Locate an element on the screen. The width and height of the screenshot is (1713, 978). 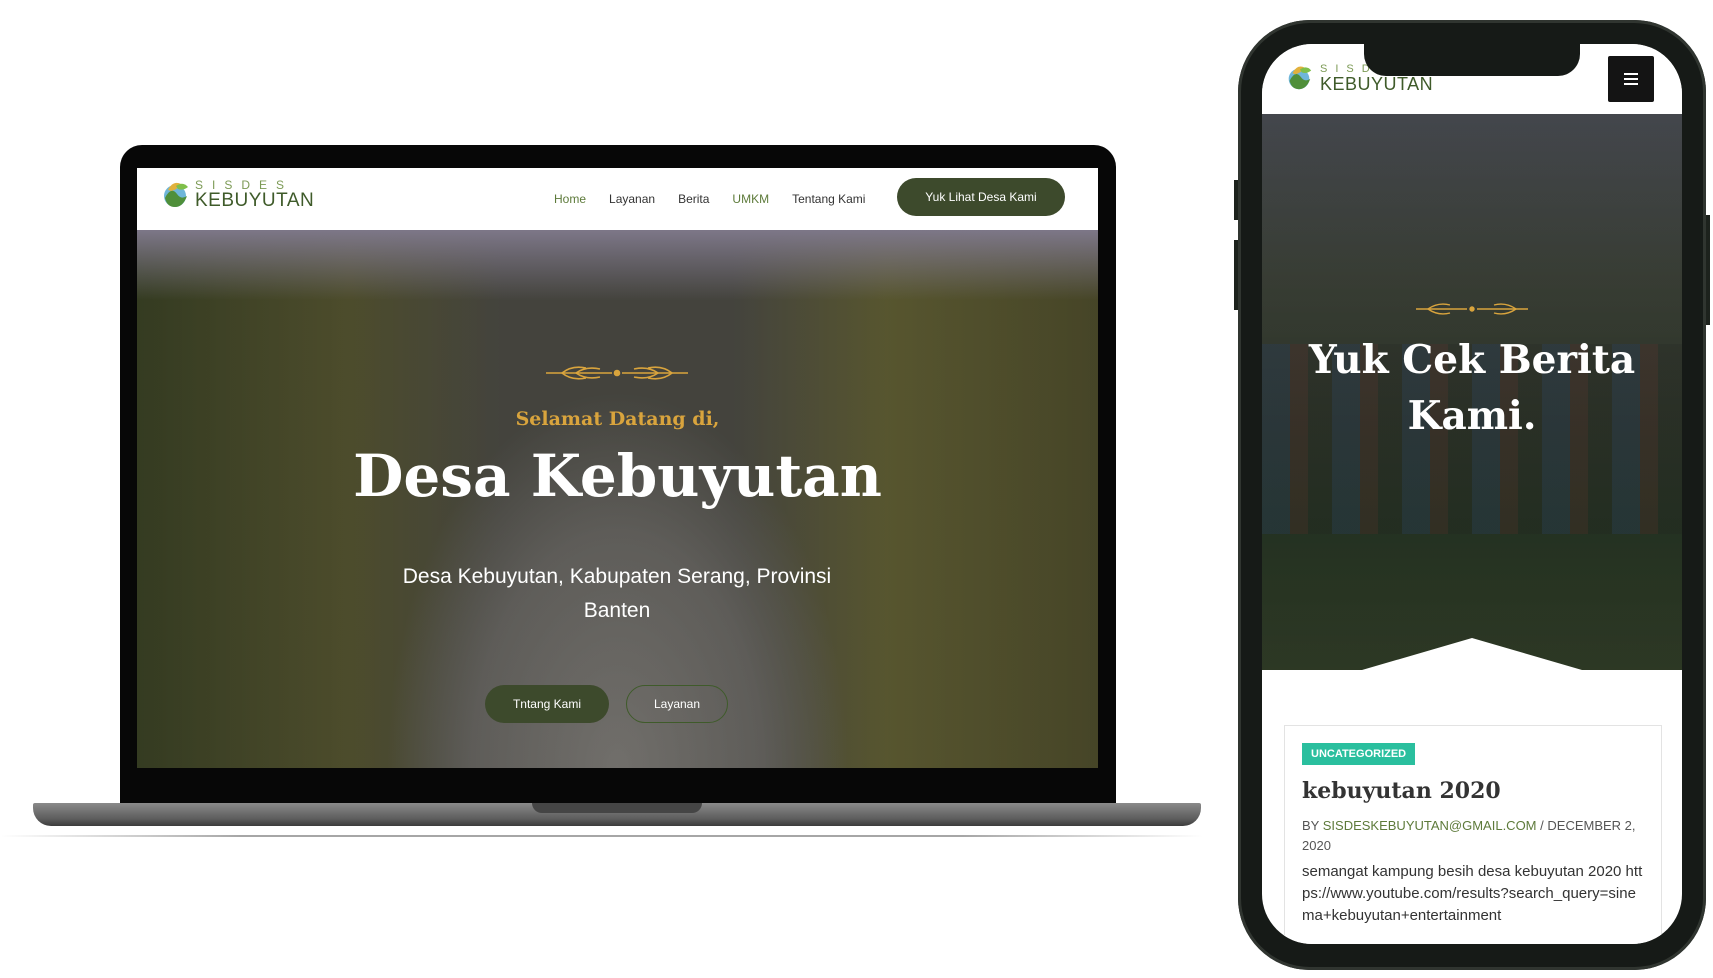
laptop-hinge is located at coordinates (617, 808).